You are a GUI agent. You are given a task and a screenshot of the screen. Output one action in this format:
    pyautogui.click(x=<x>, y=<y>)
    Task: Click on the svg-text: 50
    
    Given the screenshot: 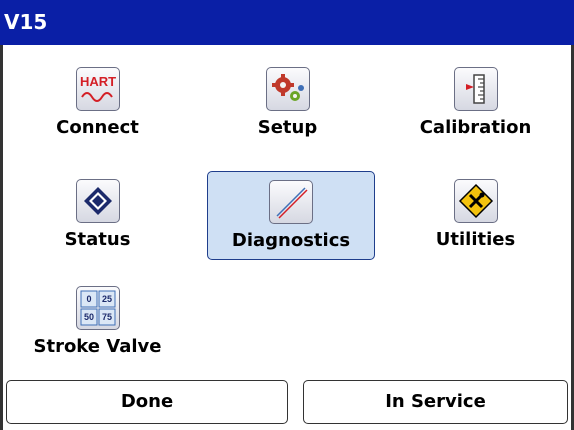 What is the action you would take?
    pyautogui.click(x=88, y=317)
    